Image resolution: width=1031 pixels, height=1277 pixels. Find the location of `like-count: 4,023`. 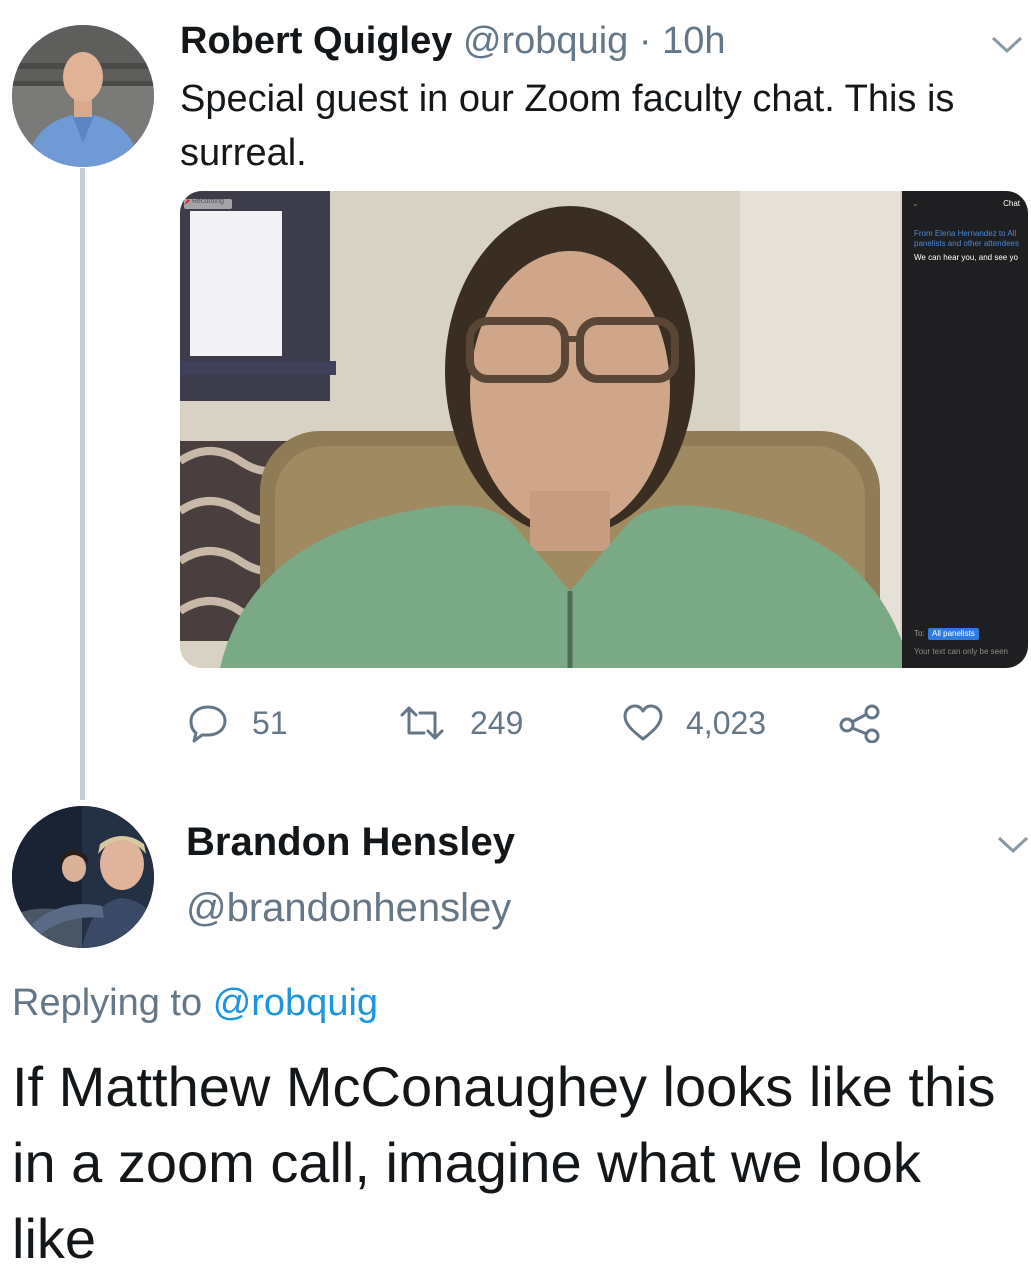

like-count: 4,023 is located at coordinates (726, 723).